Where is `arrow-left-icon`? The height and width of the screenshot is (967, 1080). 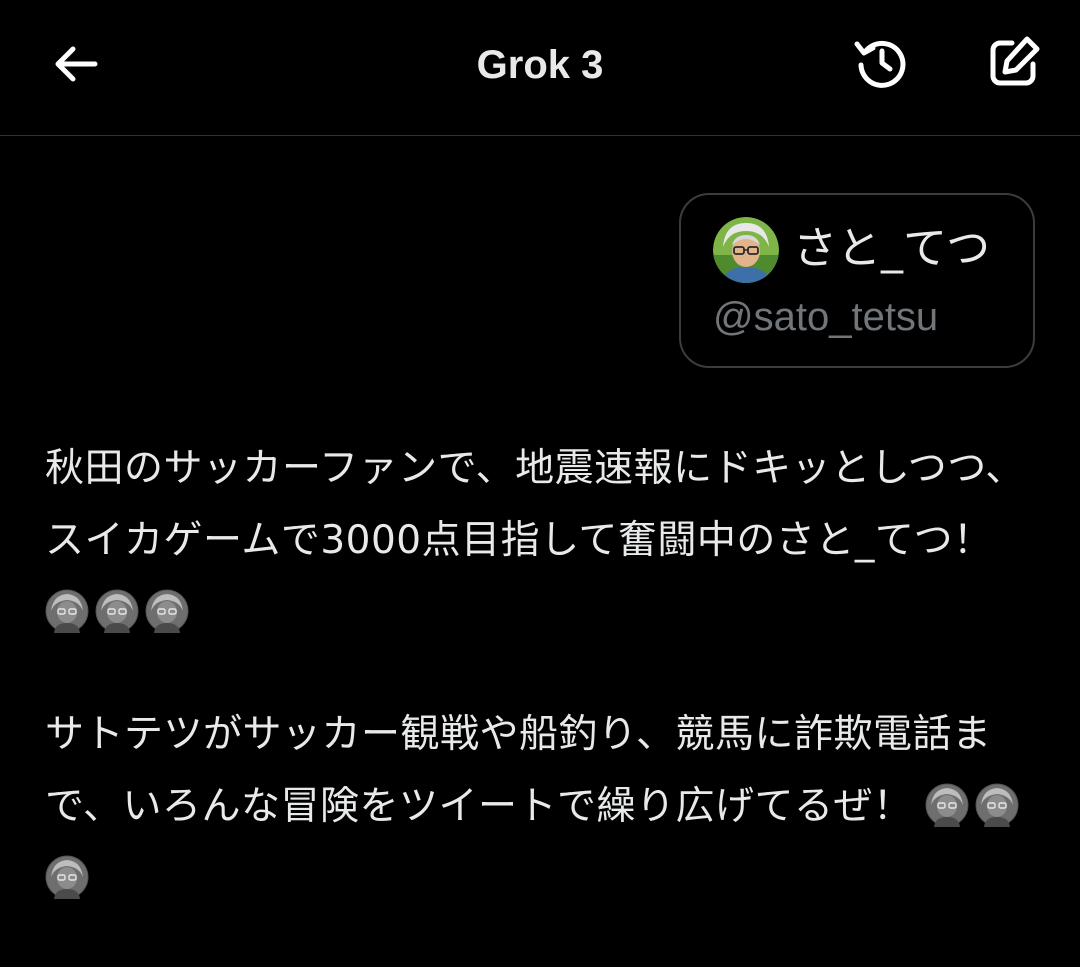 arrow-left-icon is located at coordinates (76, 64).